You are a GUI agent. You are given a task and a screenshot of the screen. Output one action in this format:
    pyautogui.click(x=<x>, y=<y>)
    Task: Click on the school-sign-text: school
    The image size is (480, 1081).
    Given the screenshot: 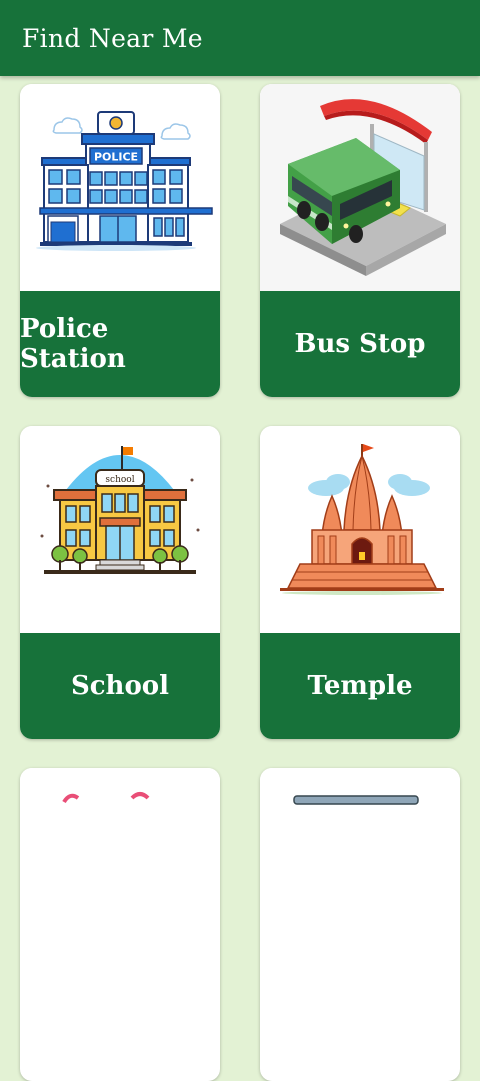 What is the action you would take?
    pyautogui.click(x=119, y=480)
    